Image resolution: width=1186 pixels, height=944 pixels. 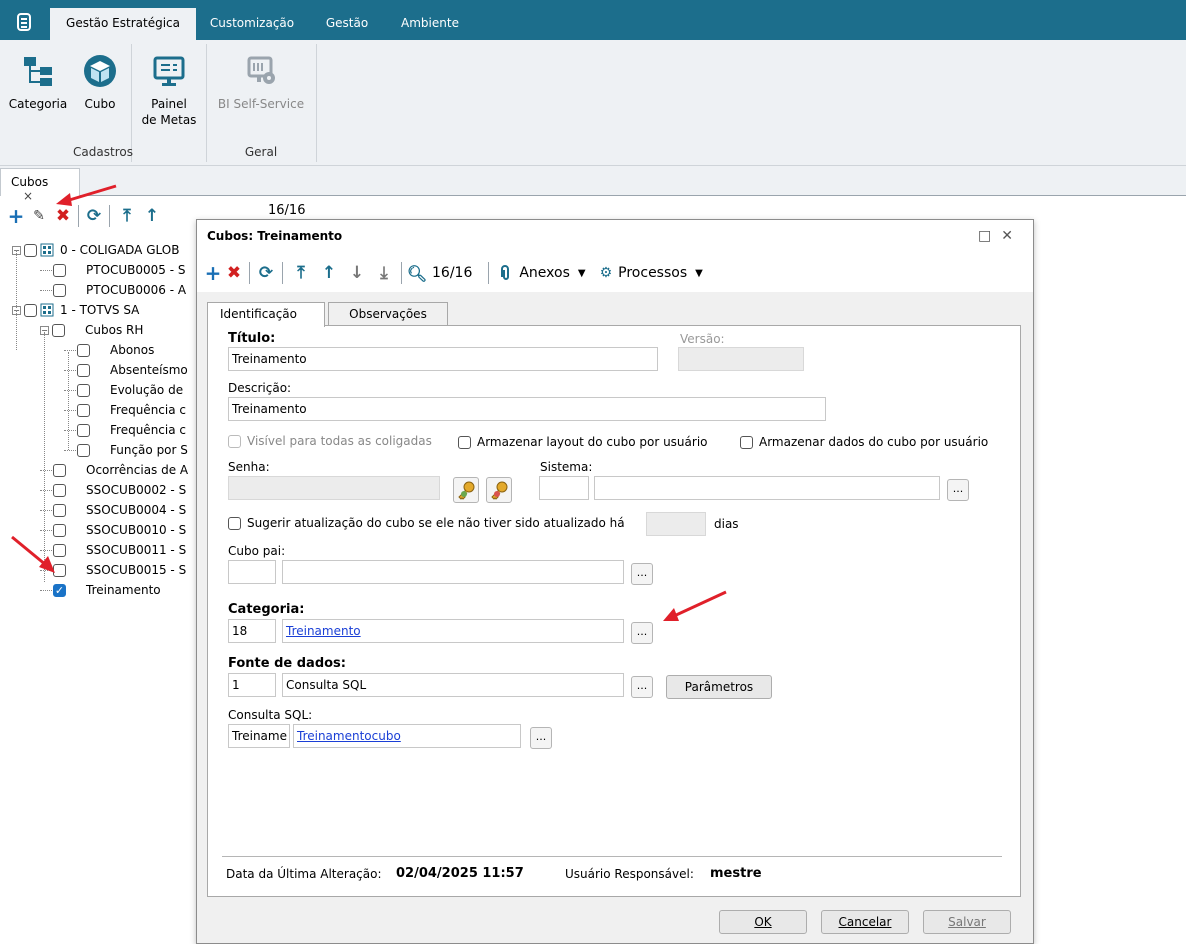 What do you see at coordinates (349, 736) in the screenshot?
I see `consulta-name-link: Treinamentocubo` at bounding box center [349, 736].